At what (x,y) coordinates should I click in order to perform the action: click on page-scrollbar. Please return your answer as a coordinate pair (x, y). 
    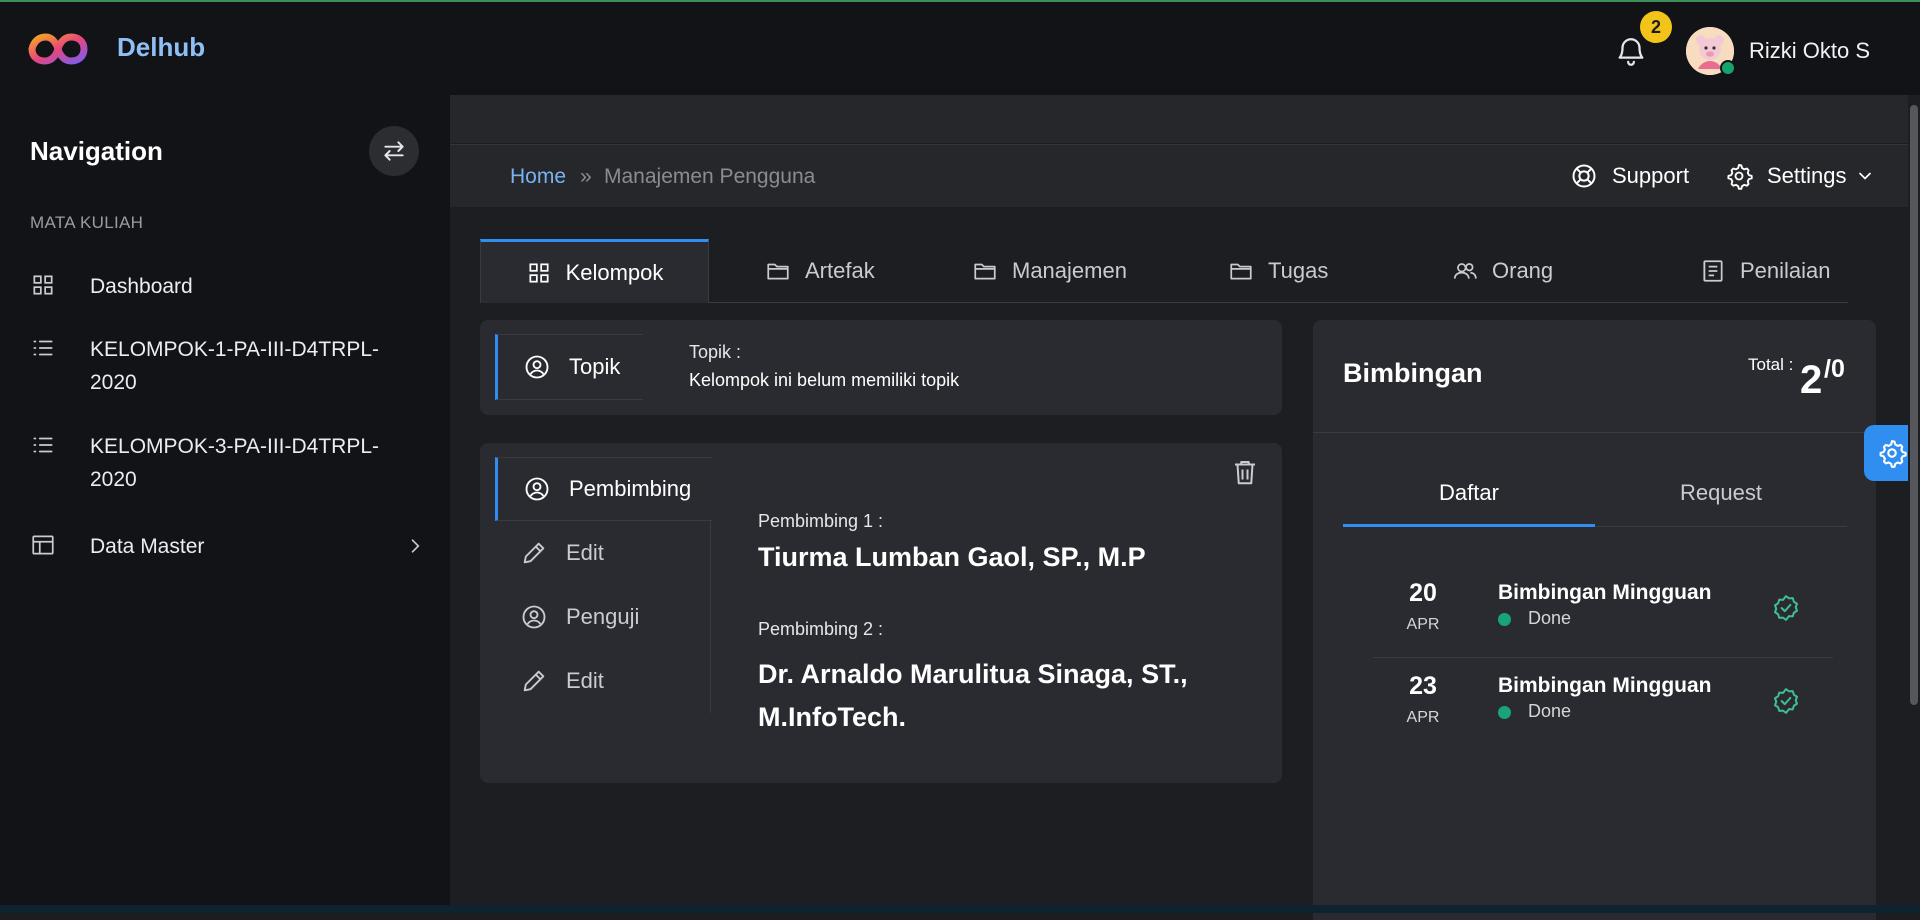
    Looking at the image, I should click on (1914, 500).